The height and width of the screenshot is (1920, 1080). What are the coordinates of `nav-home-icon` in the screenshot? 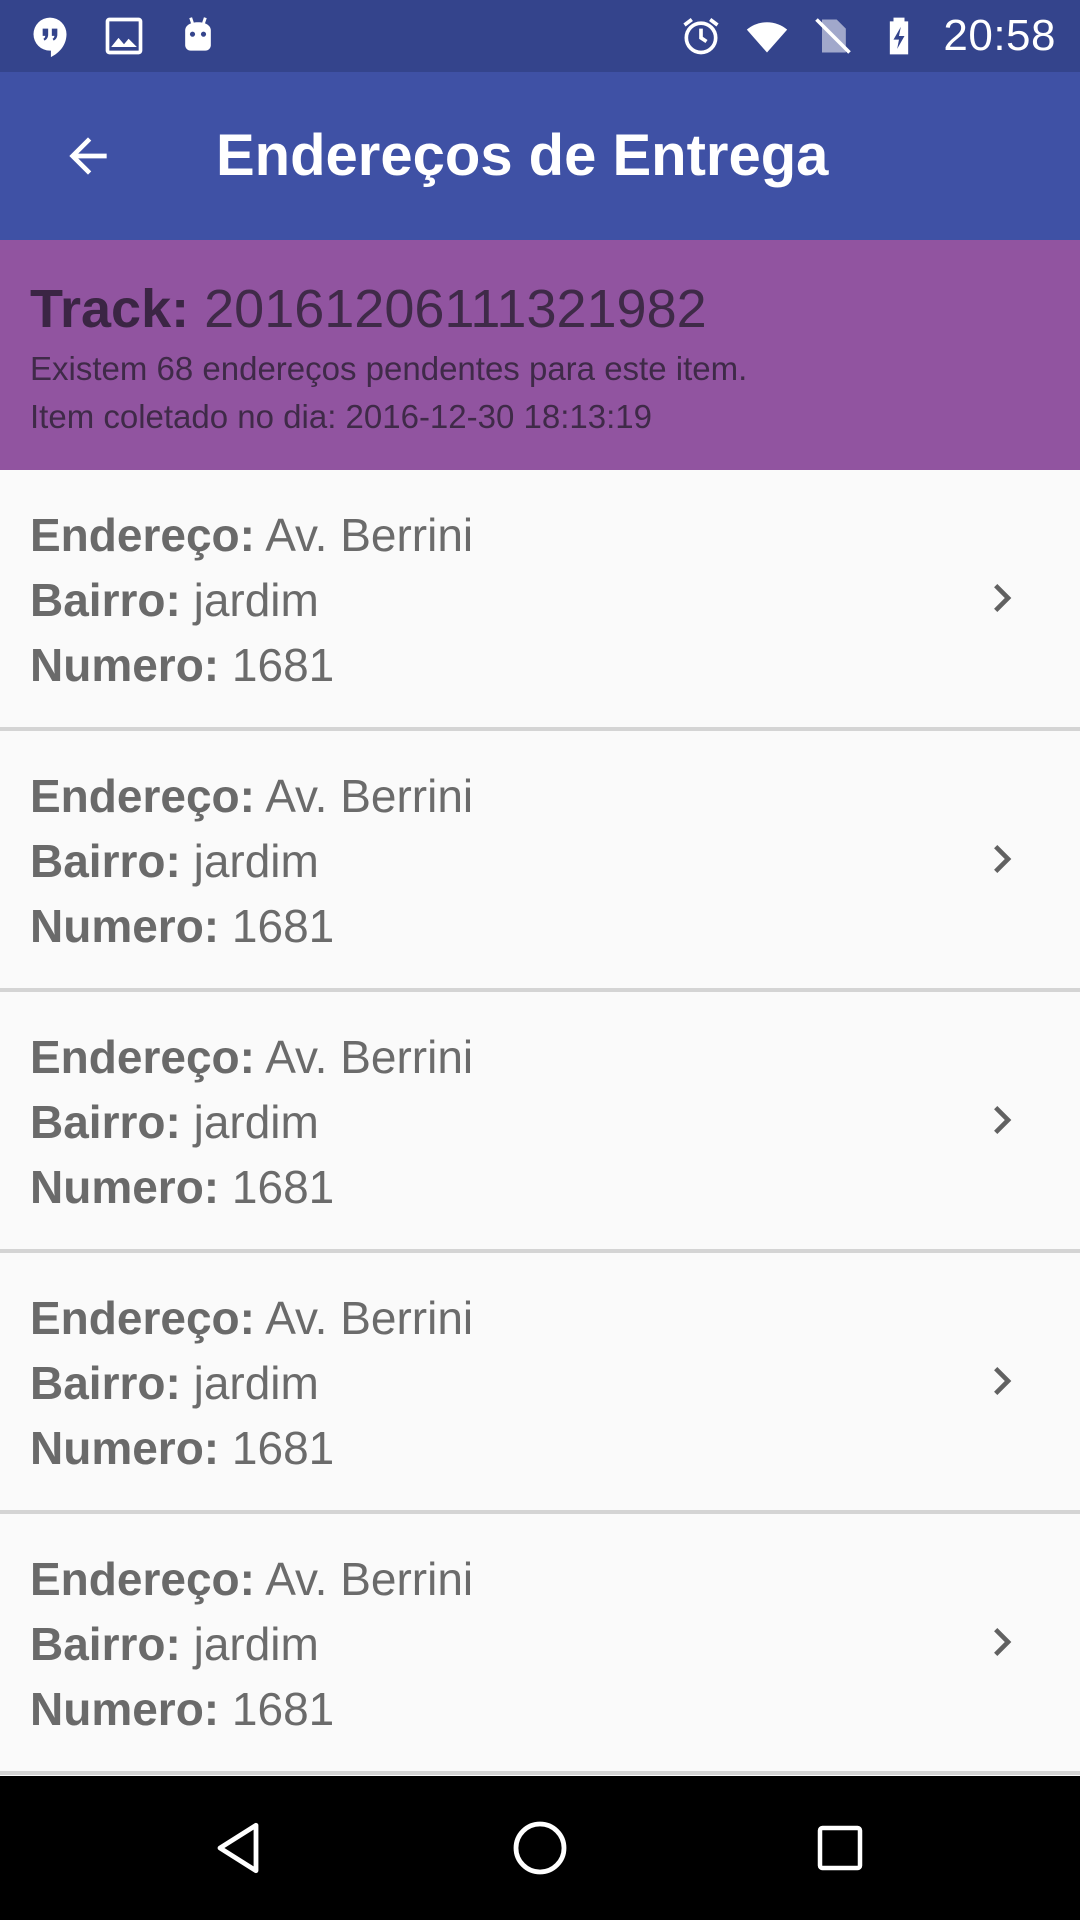 It's located at (540, 1848).